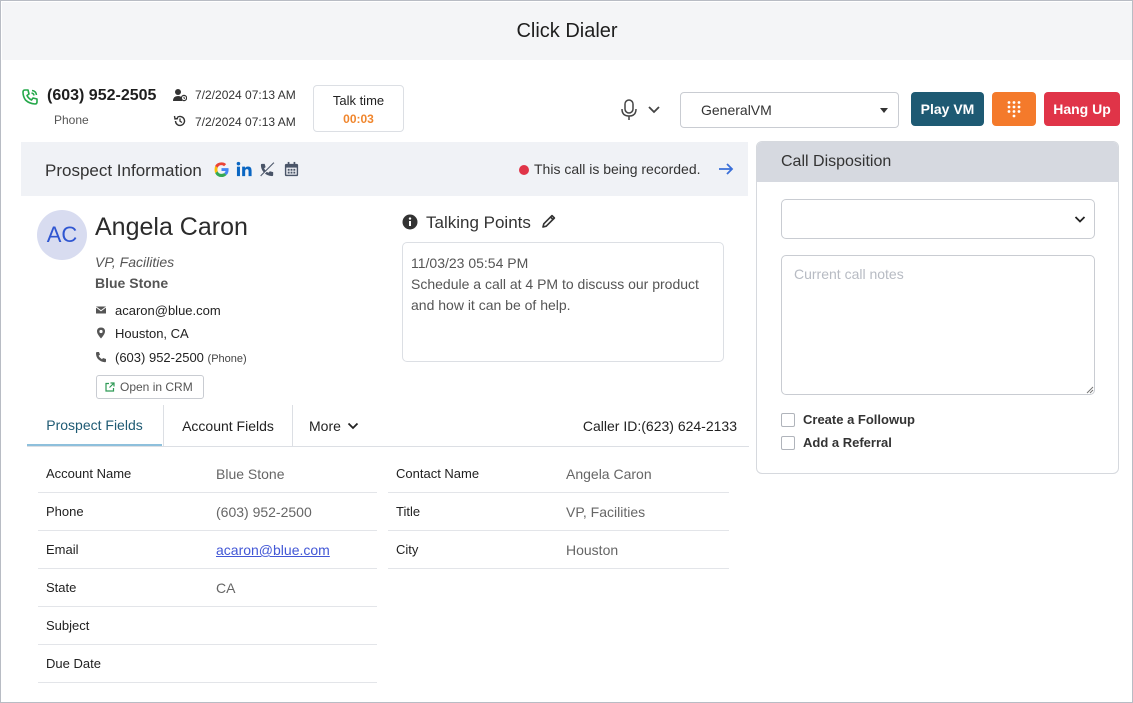  I want to click on create-followup-label: Create a Followup, so click(859, 419).